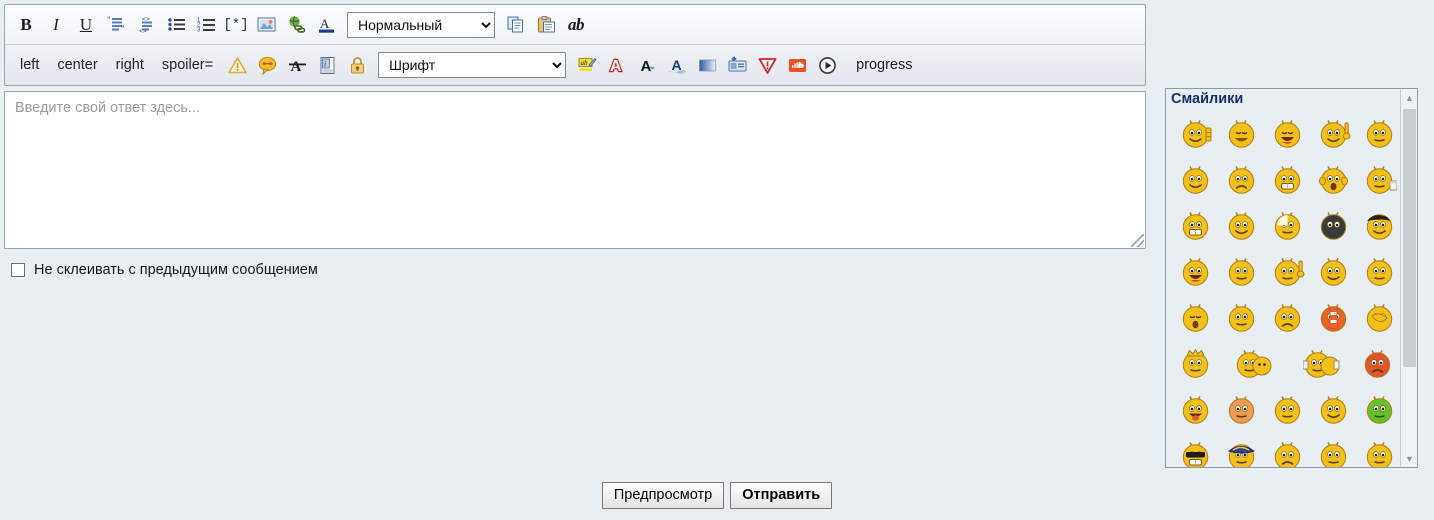 This screenshot has height=520, width=1434. I want to click on scroll-down-arrow: ▼, so click(1409, 458).